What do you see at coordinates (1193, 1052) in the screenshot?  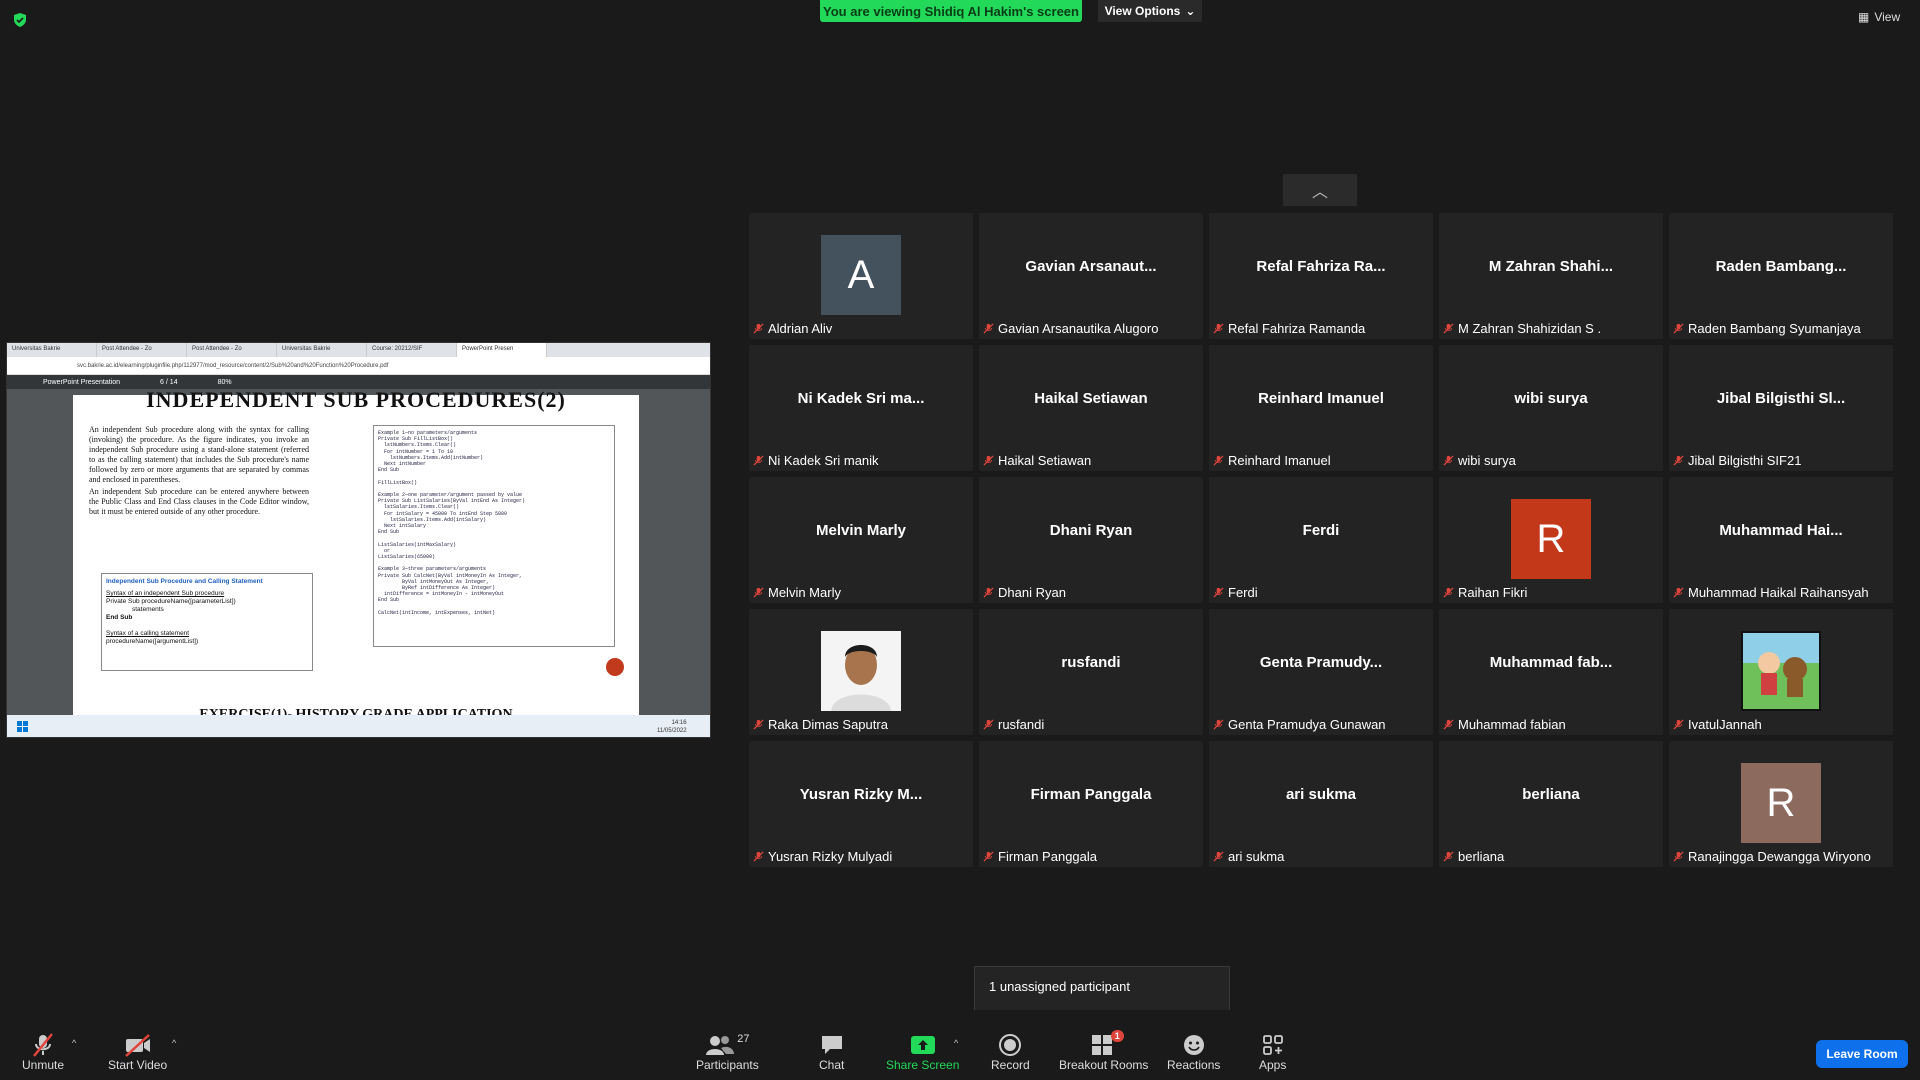 I see `reactions-button: Reactions` at bounding box center [1193, 1052].